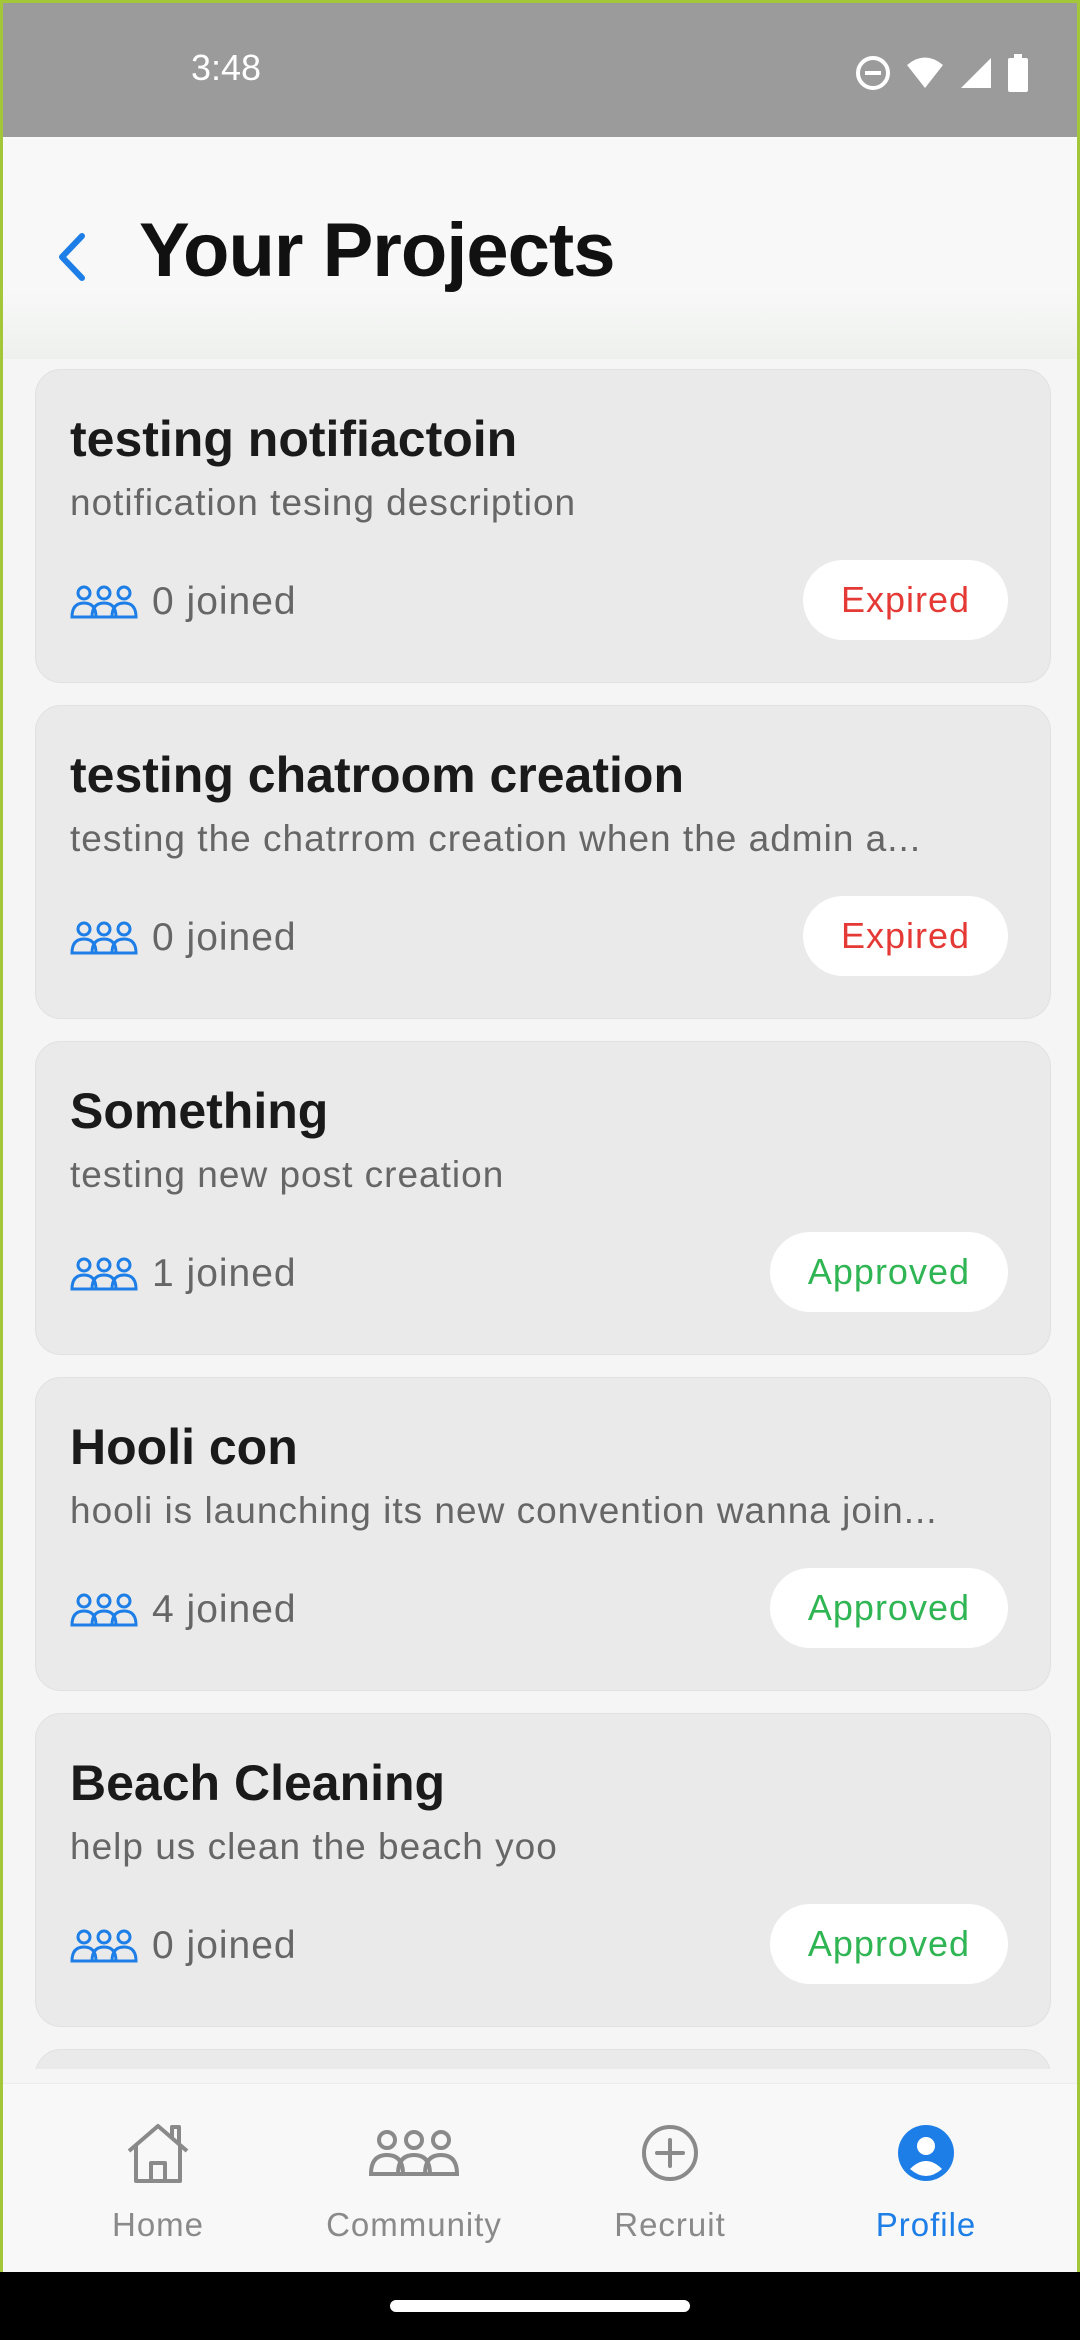  What do you see at coordinates (670, 2153) in the screenshot?
I see `add-circle-icon` at bounding box center [670, 2153].